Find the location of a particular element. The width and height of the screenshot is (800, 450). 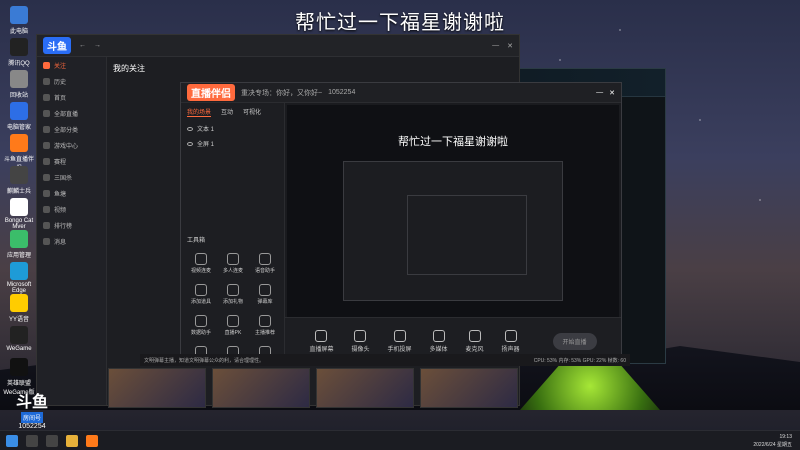

taskbar: 19:13 2022/6/24 星期五 is located at coordinates (400, 440).